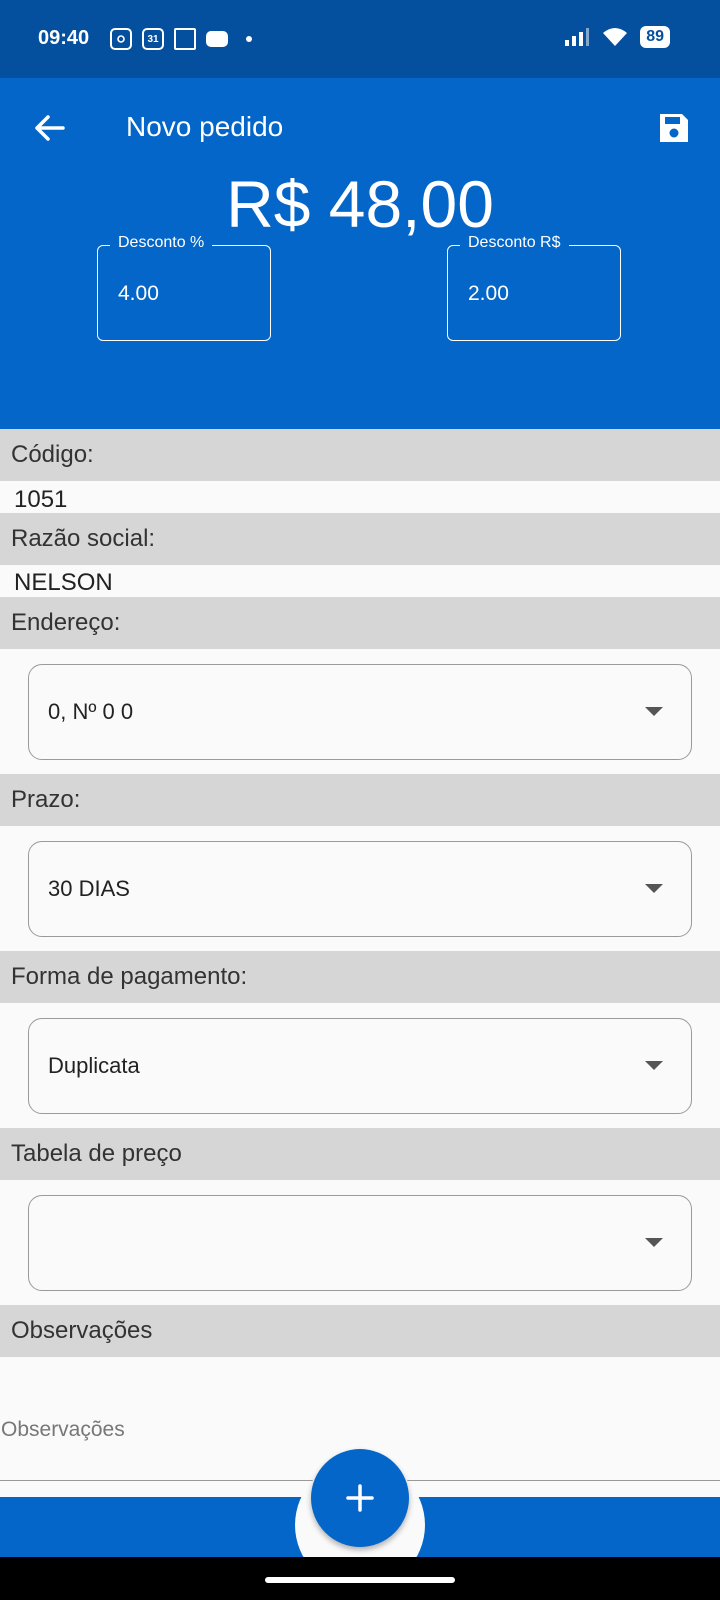  What do you see at coordinates (64, 38) in the screenshot?
I see `status-time: 09:40` at bounding box center [64, 38].